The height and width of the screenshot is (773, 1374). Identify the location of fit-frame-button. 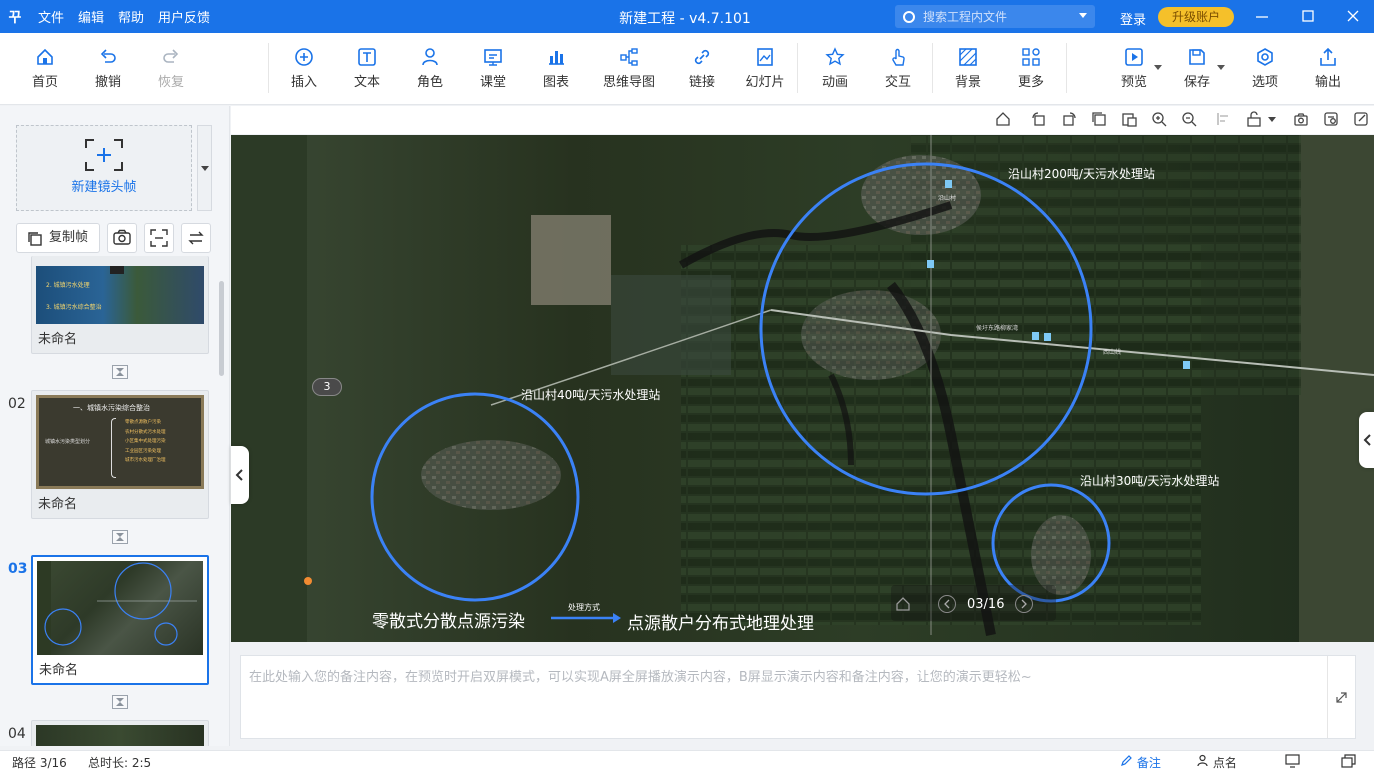
(159, 238).